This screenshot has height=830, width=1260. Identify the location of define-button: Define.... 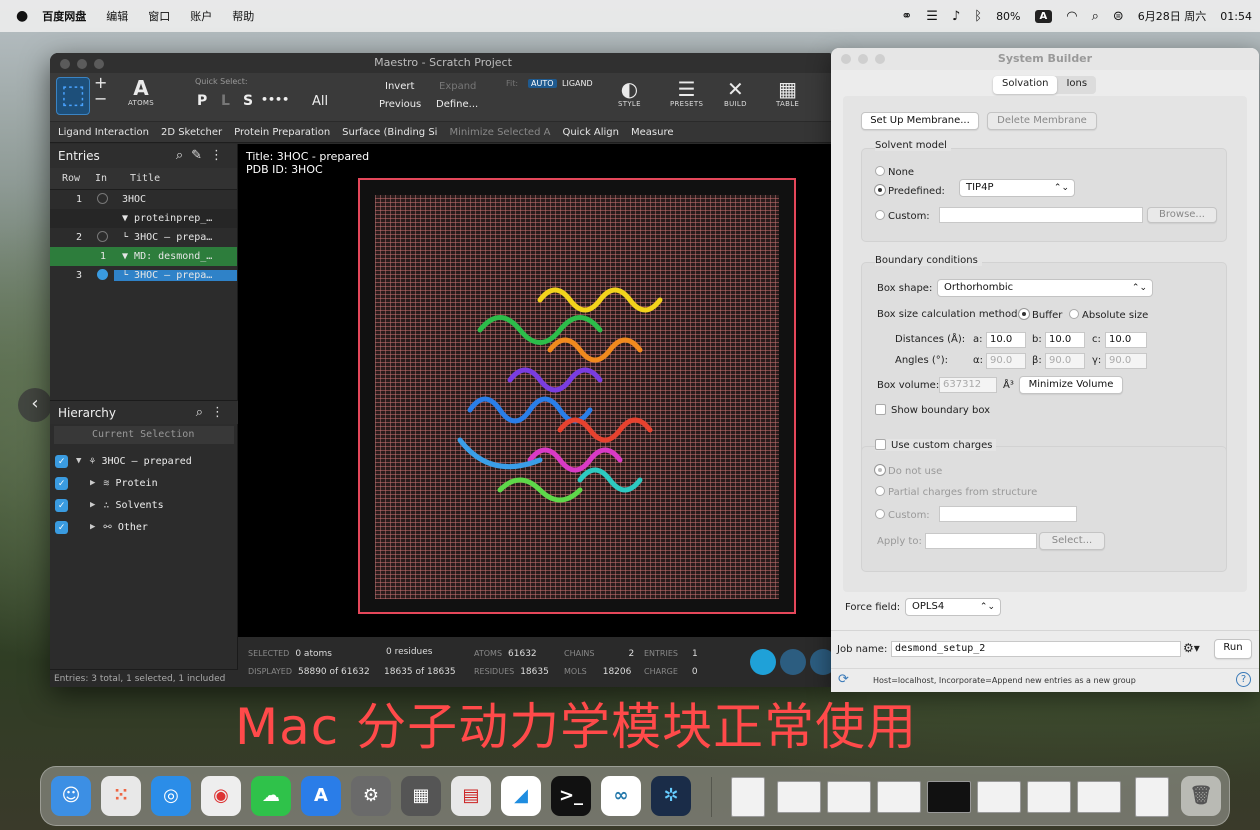
(457, 104).